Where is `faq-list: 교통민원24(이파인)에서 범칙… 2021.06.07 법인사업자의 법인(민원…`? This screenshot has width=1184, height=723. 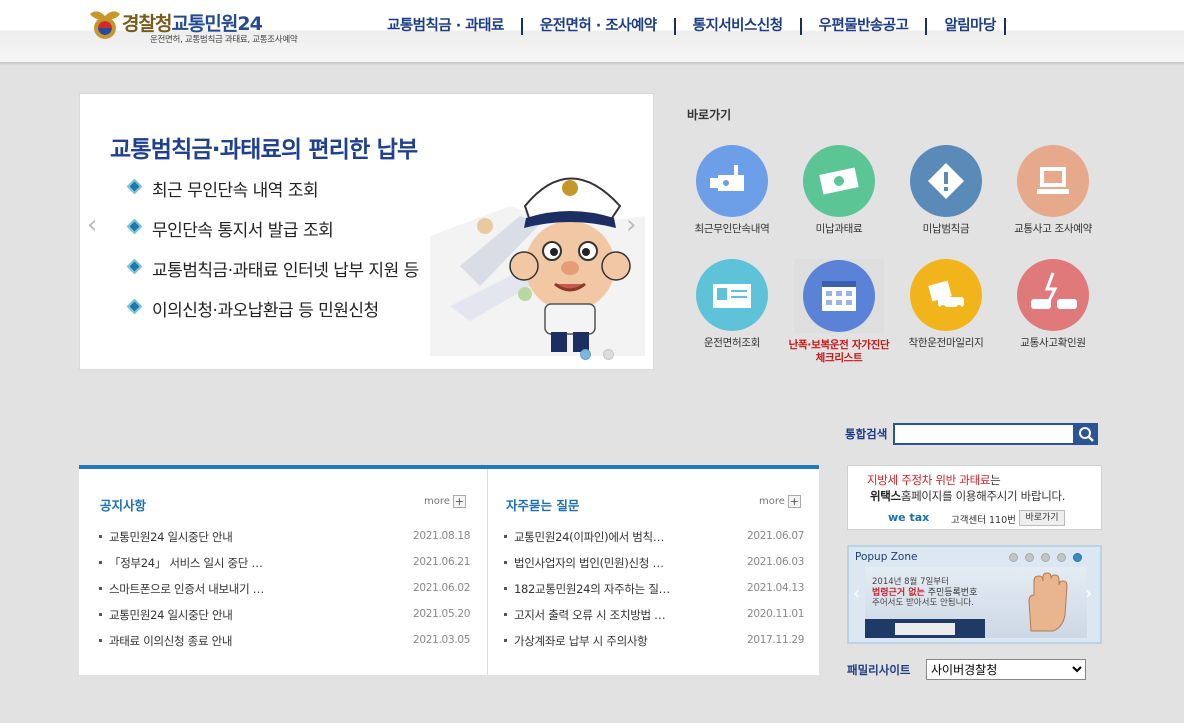
faq-list: 교통민원24(이파인)에서 범칙… 2021.06.07 법인사업자의 법인(민원… is located at coordinates (654, 594).